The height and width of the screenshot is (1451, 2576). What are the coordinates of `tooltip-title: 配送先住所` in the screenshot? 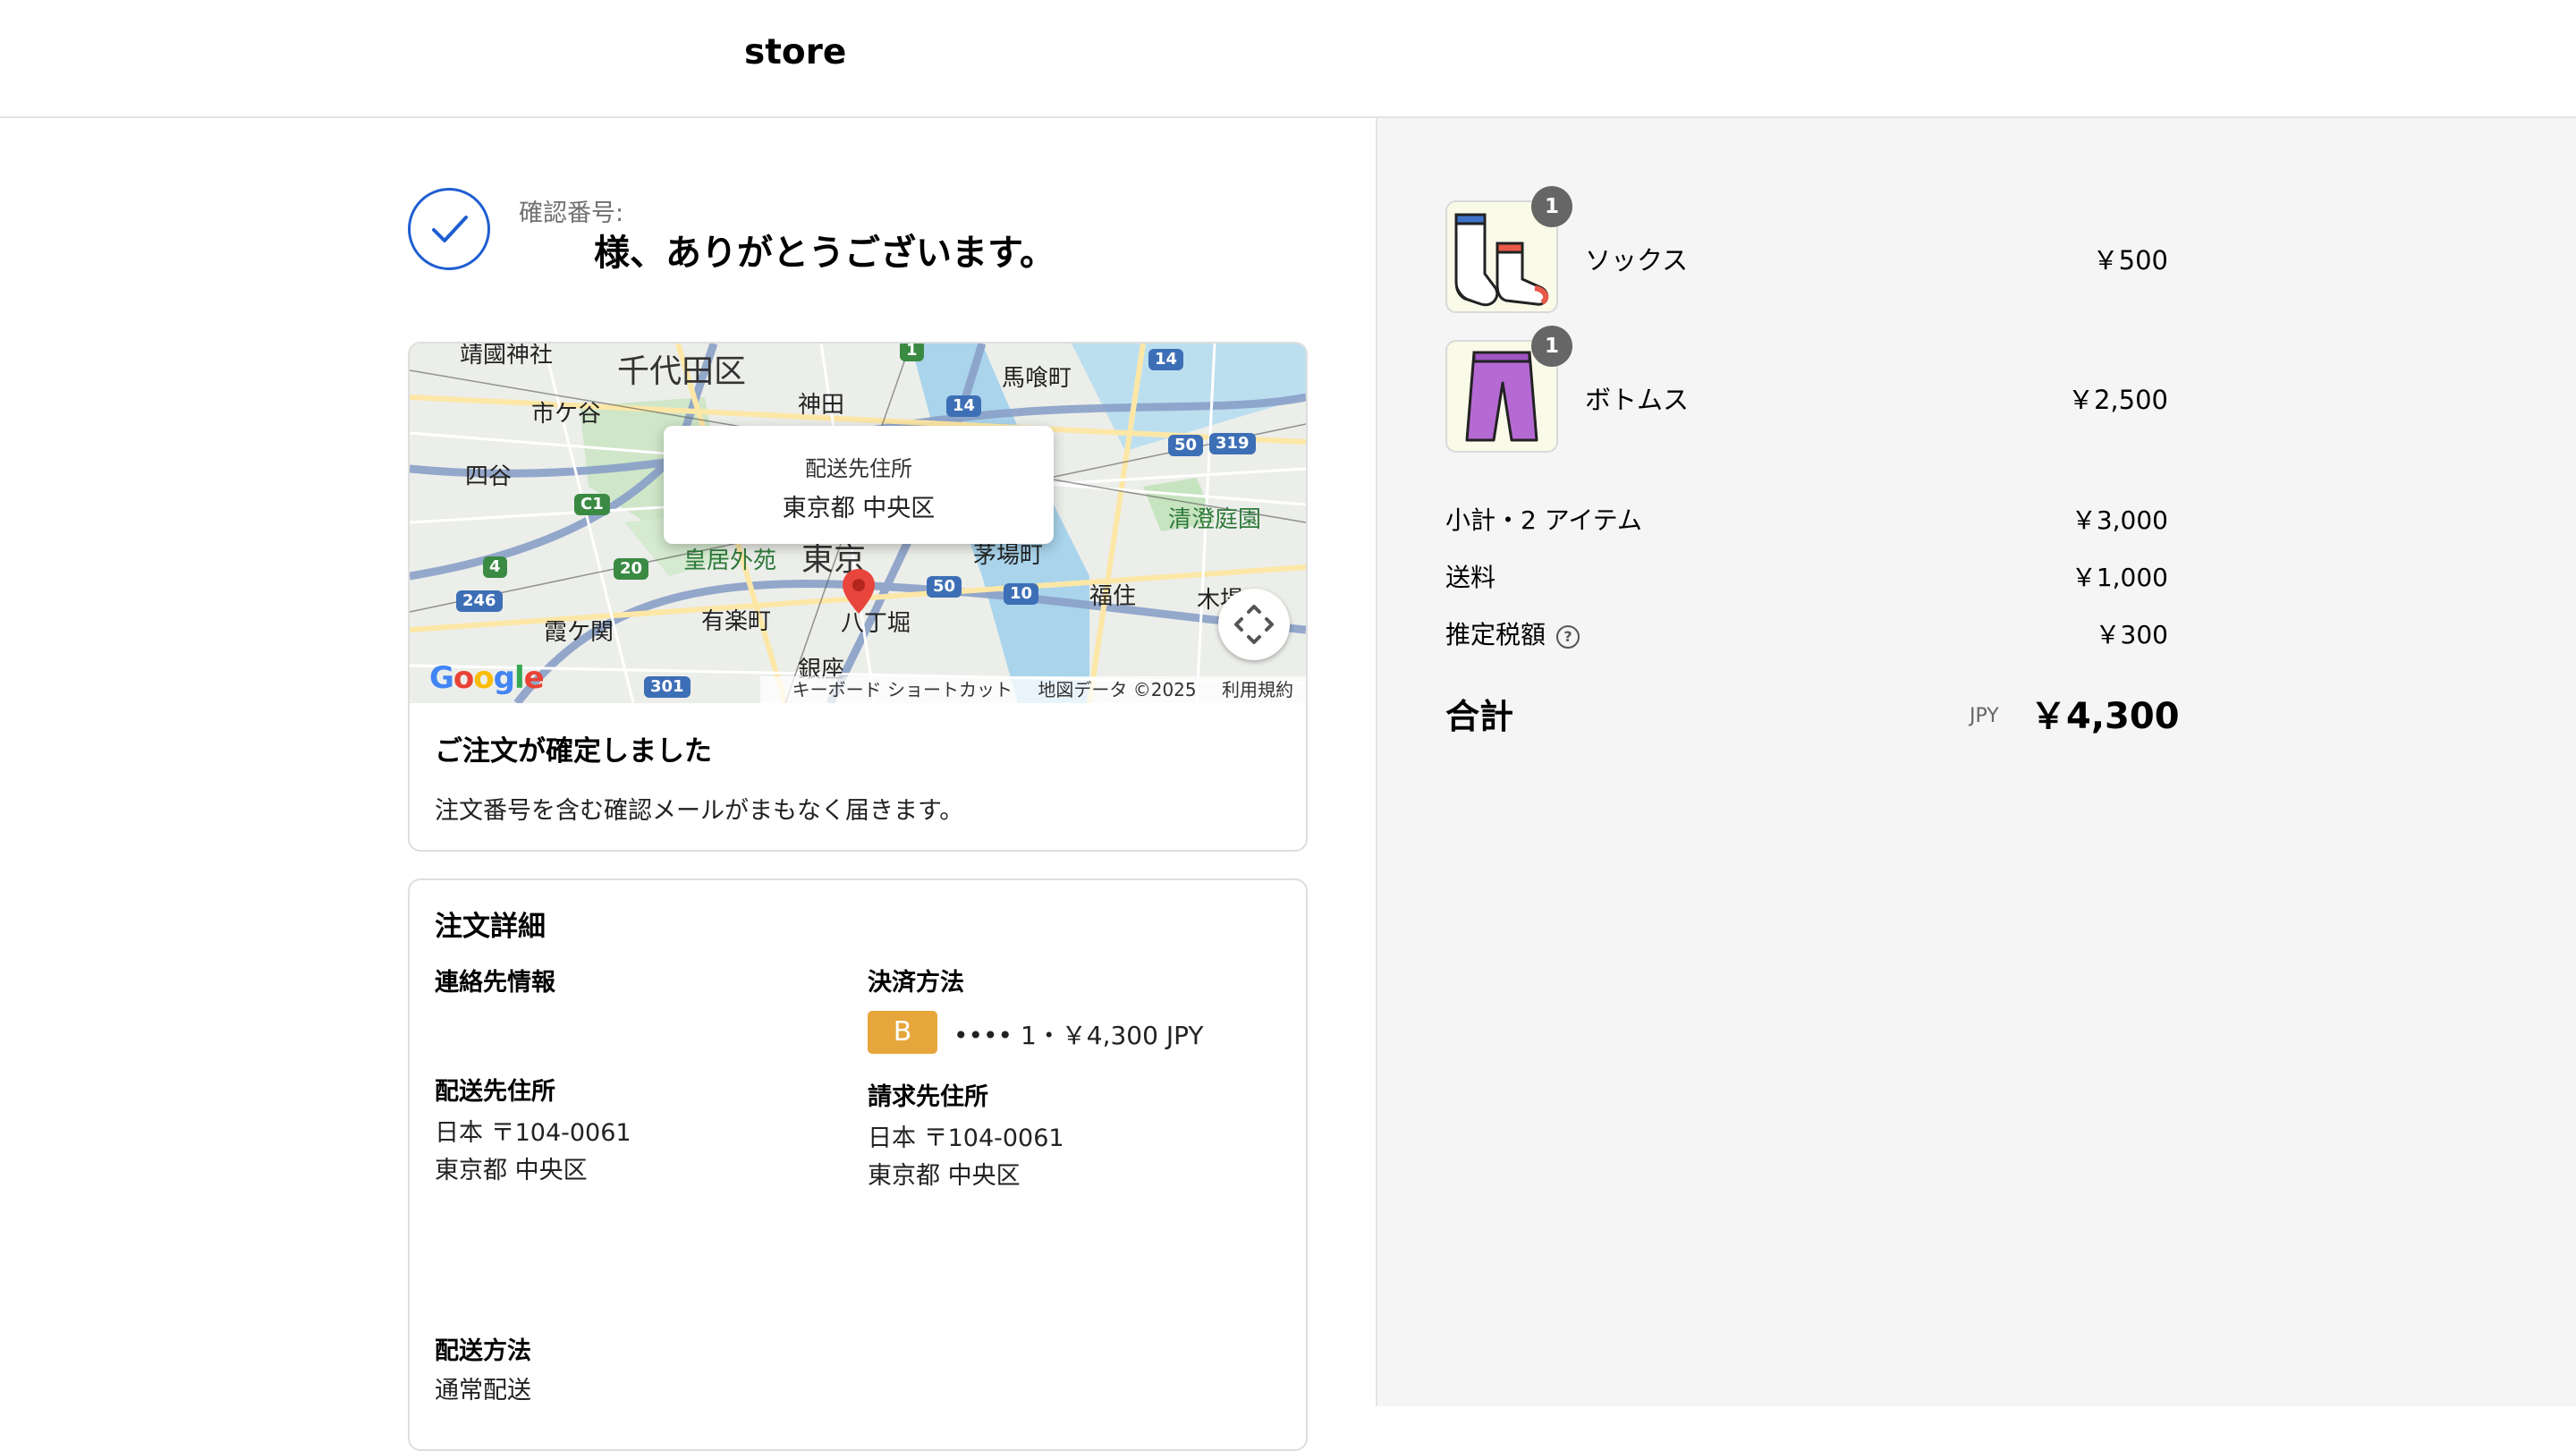 It's located at (858, 468).